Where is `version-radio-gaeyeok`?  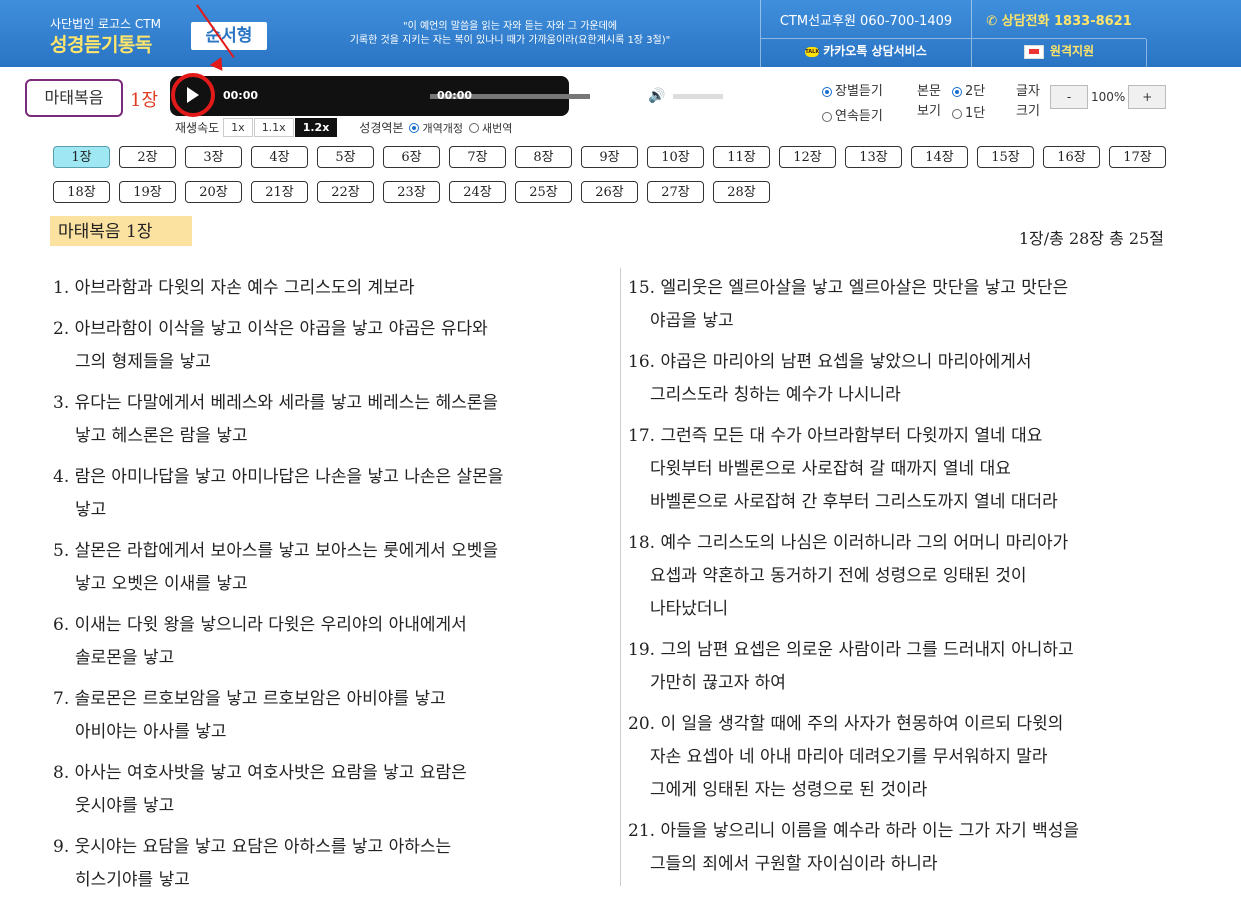
version-radio-gaeyeok is located at coordinates (414, 127).